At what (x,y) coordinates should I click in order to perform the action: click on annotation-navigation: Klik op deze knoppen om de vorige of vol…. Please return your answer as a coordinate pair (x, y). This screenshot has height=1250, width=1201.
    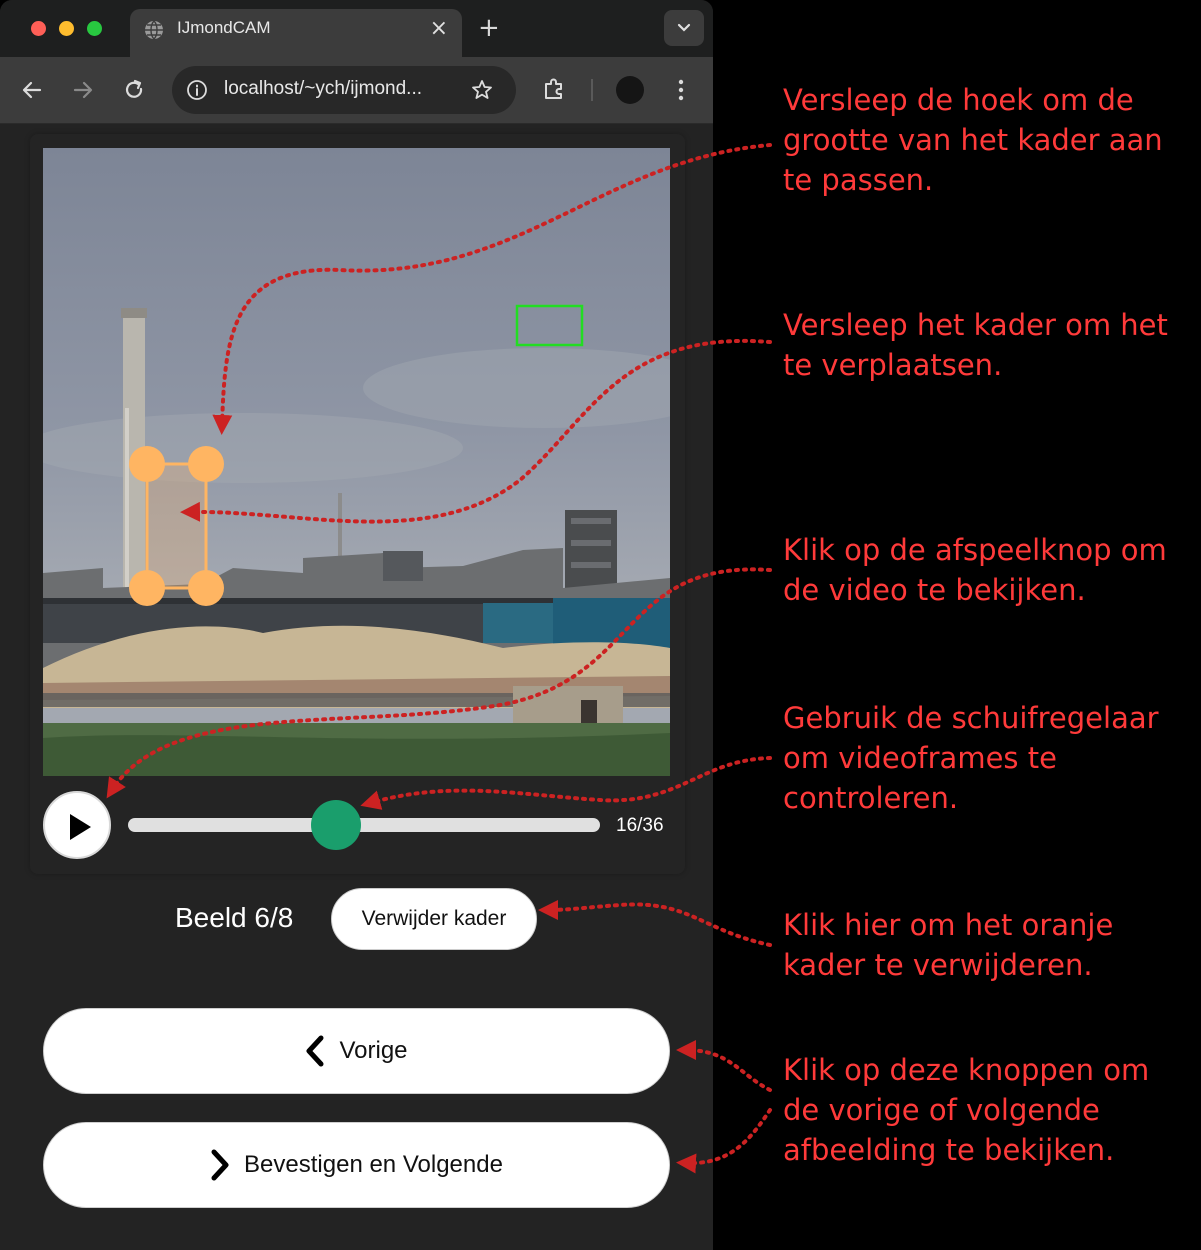
    Looking at the image, I should click on (966, 1110).